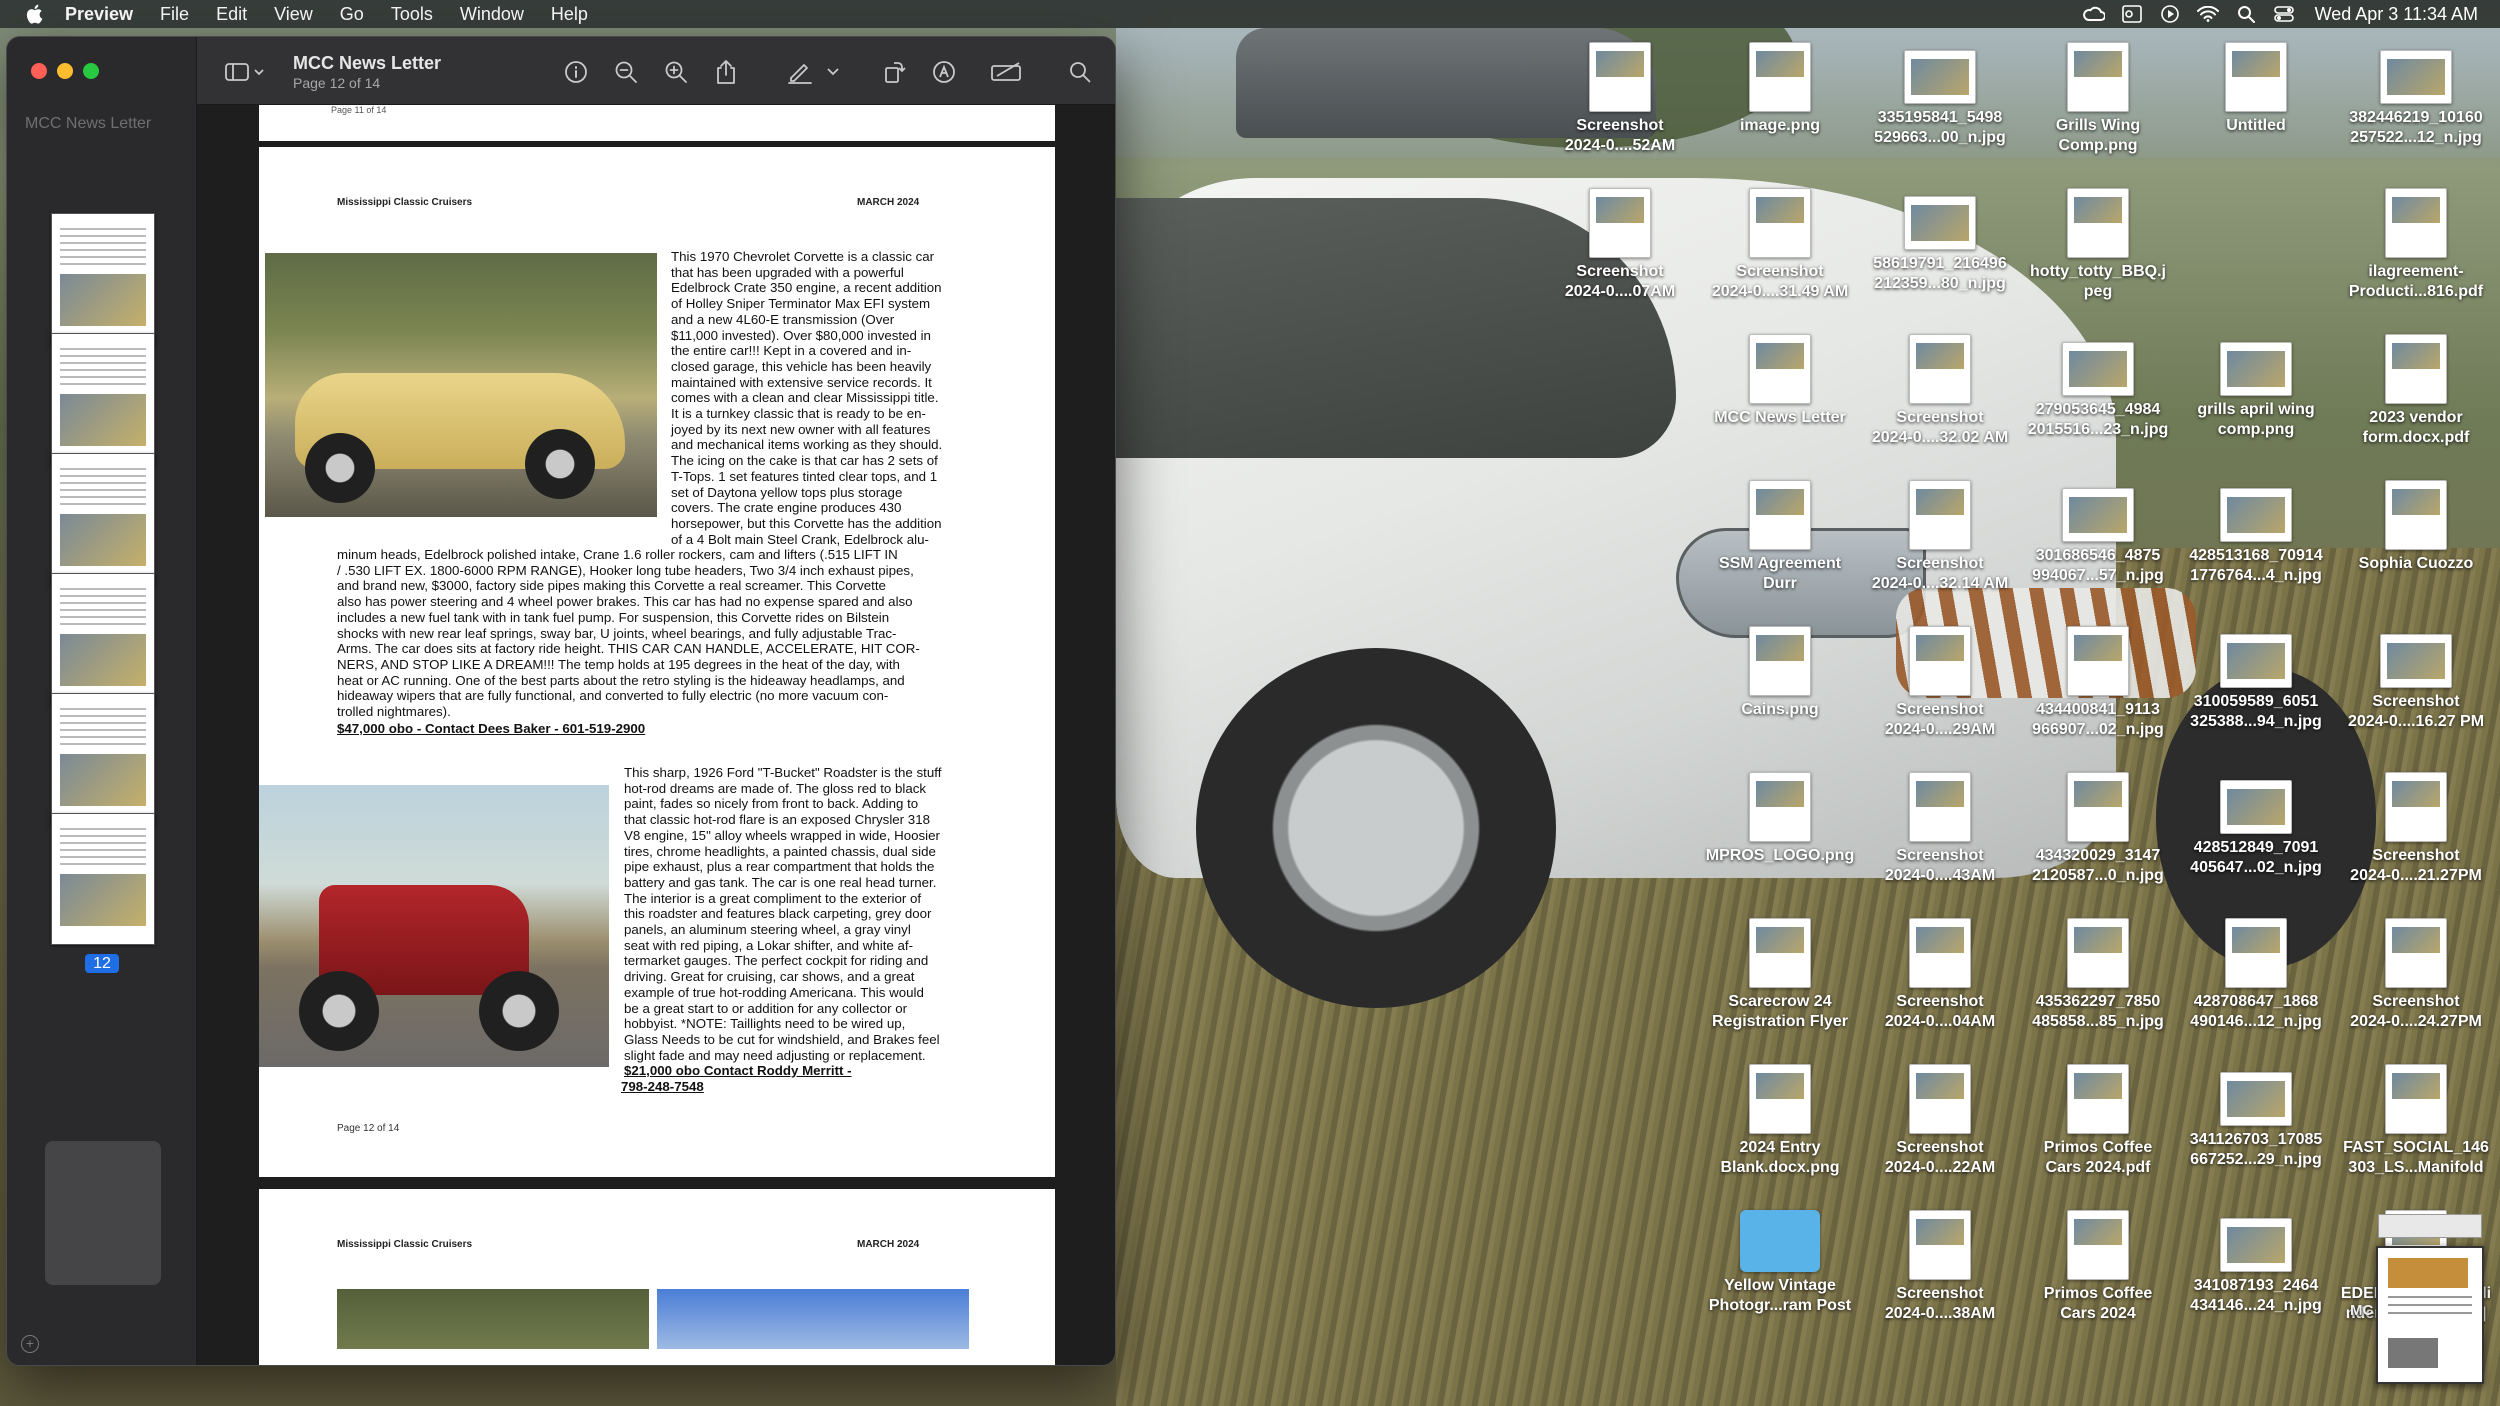 The image size is (2500, 1406). What do you see at coordinates (2416, 391) in the screenshot?
I see `desktop-icon: 2023 vendor form.docx.pdf` at bounding box center [2416, 391].